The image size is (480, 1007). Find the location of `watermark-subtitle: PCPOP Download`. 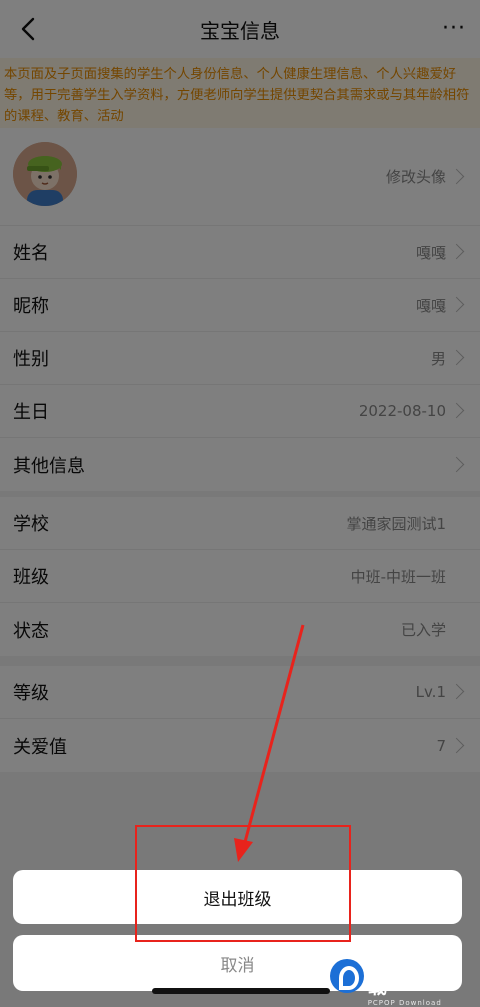

watermark-subtitle: PCPOP Download is located at coordinates (404, 1003).